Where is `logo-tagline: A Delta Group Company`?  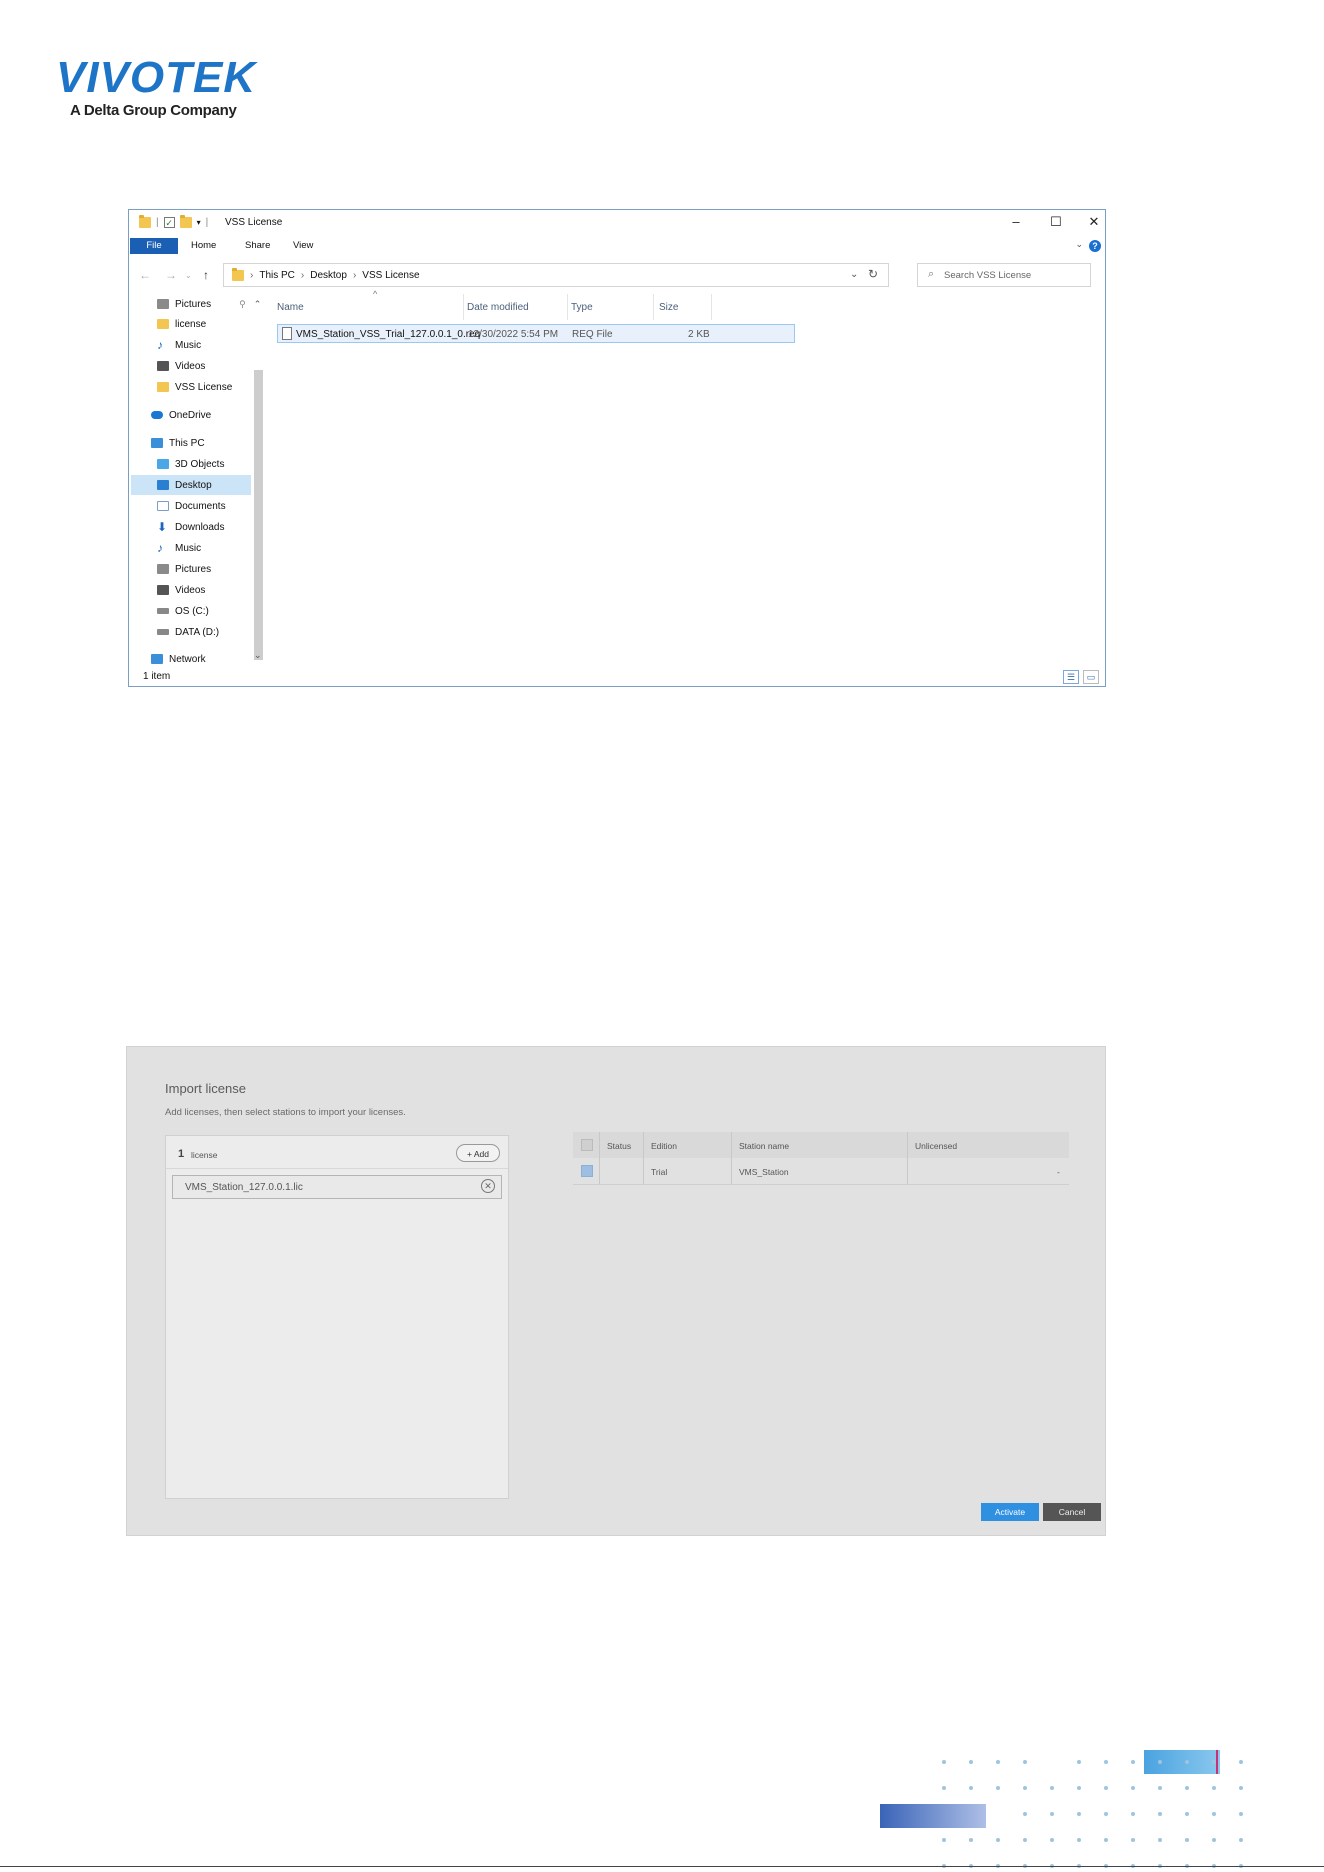 logo-tagline: A Delta Group Company is located at coordinates (153, 110).